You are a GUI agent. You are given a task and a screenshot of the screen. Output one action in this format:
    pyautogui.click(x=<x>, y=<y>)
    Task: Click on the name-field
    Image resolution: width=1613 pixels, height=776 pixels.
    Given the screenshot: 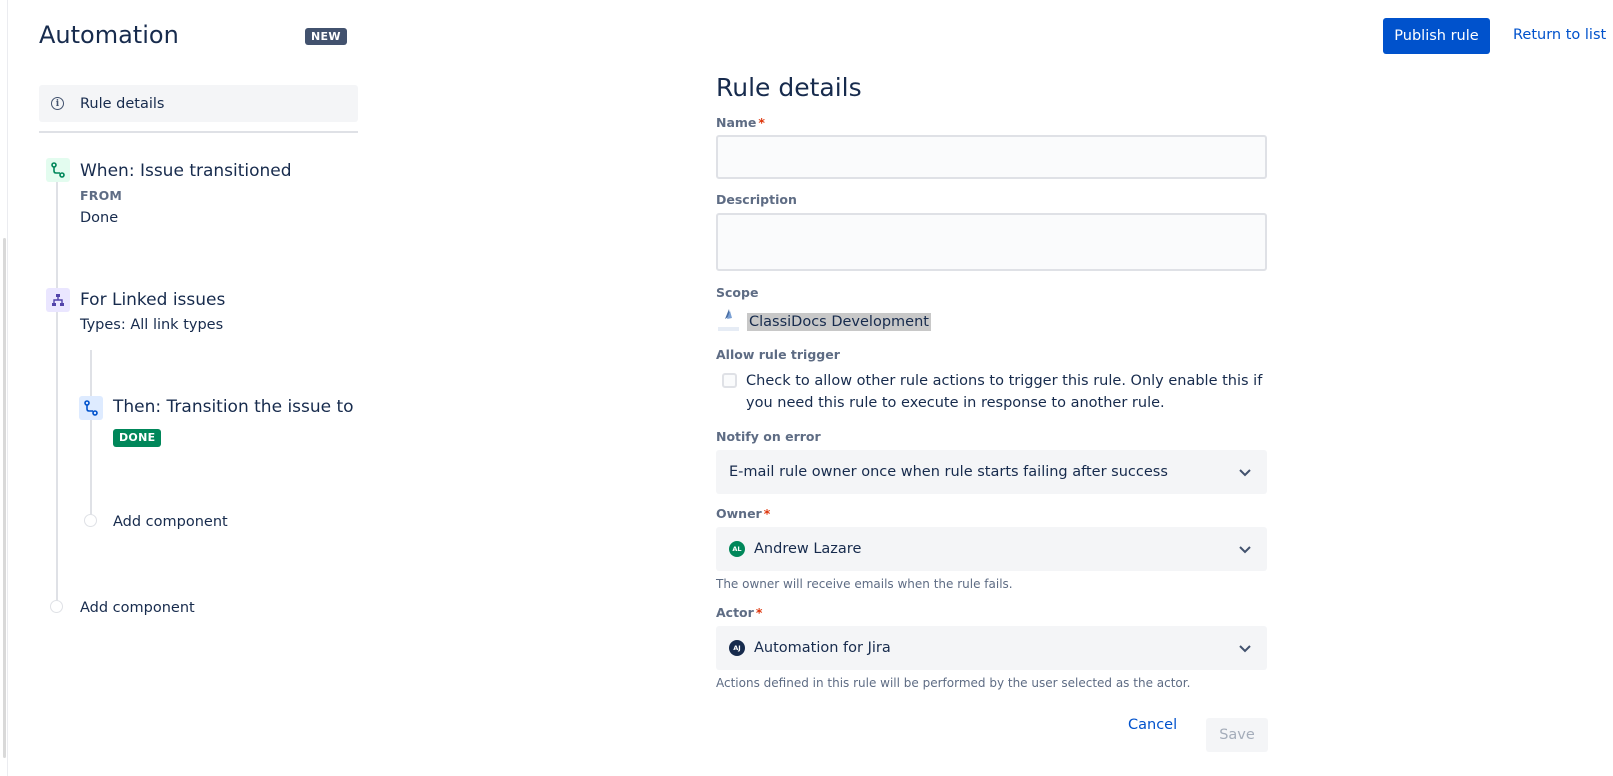 What is the action you would take?
    pyautogui.click(x=991, y=157)
    